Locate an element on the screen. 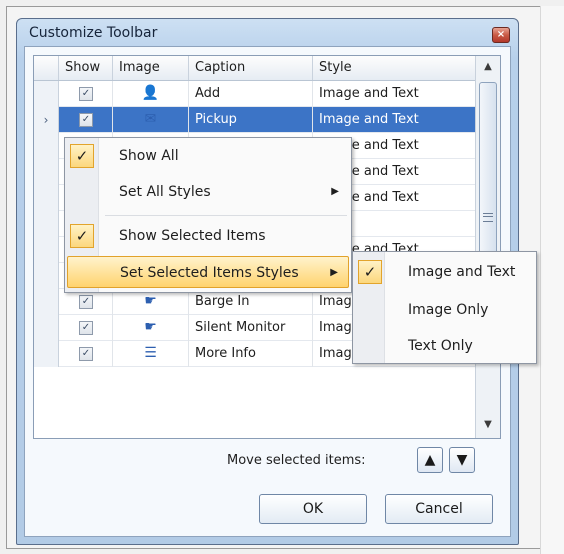  table-row: ✓ 👤 Add Image and Text is located at coordinates (255, 94).